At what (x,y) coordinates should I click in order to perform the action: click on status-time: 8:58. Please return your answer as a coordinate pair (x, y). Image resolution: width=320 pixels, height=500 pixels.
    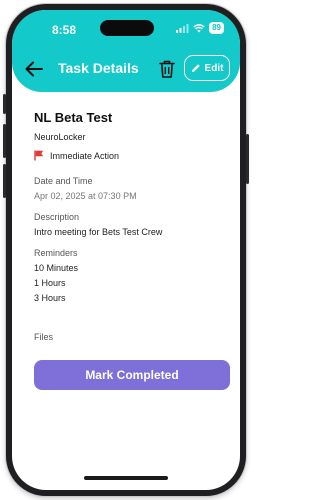
    Looking at the image, I should click on (64, 30).